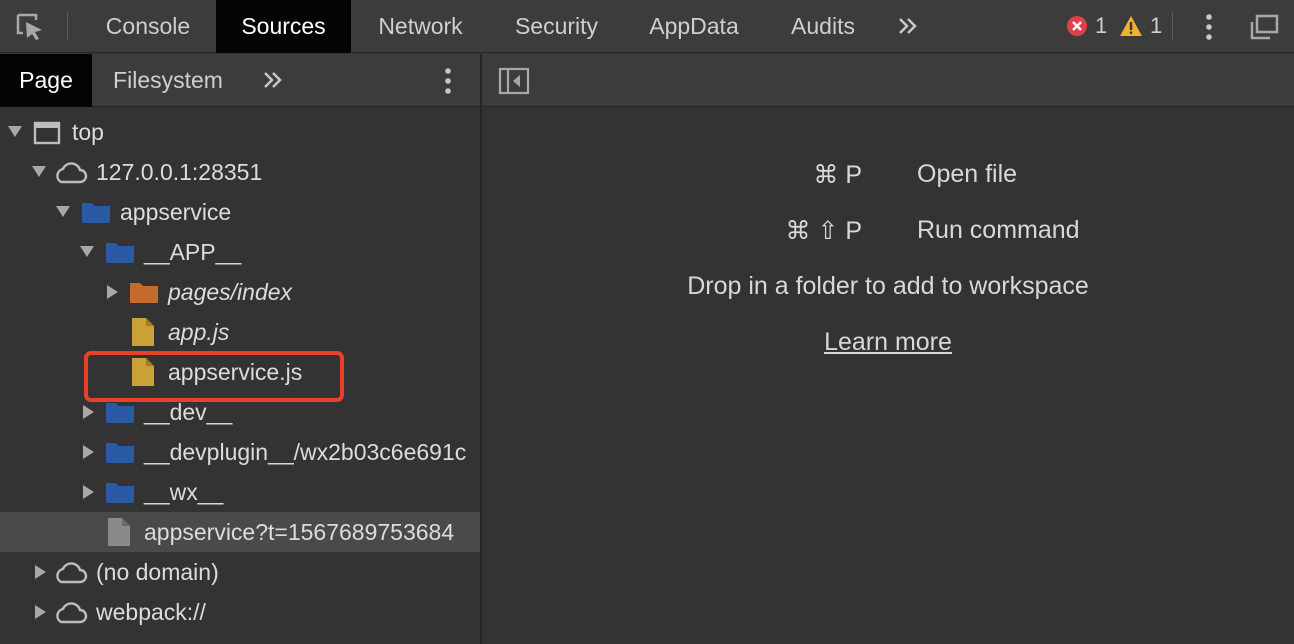 Image resolution: width=1294 pixels, height=644 pixels. Describe the element at coordinates (157, 572) in the screenshot. I see `tree-item-label: (no domain)` at that location.